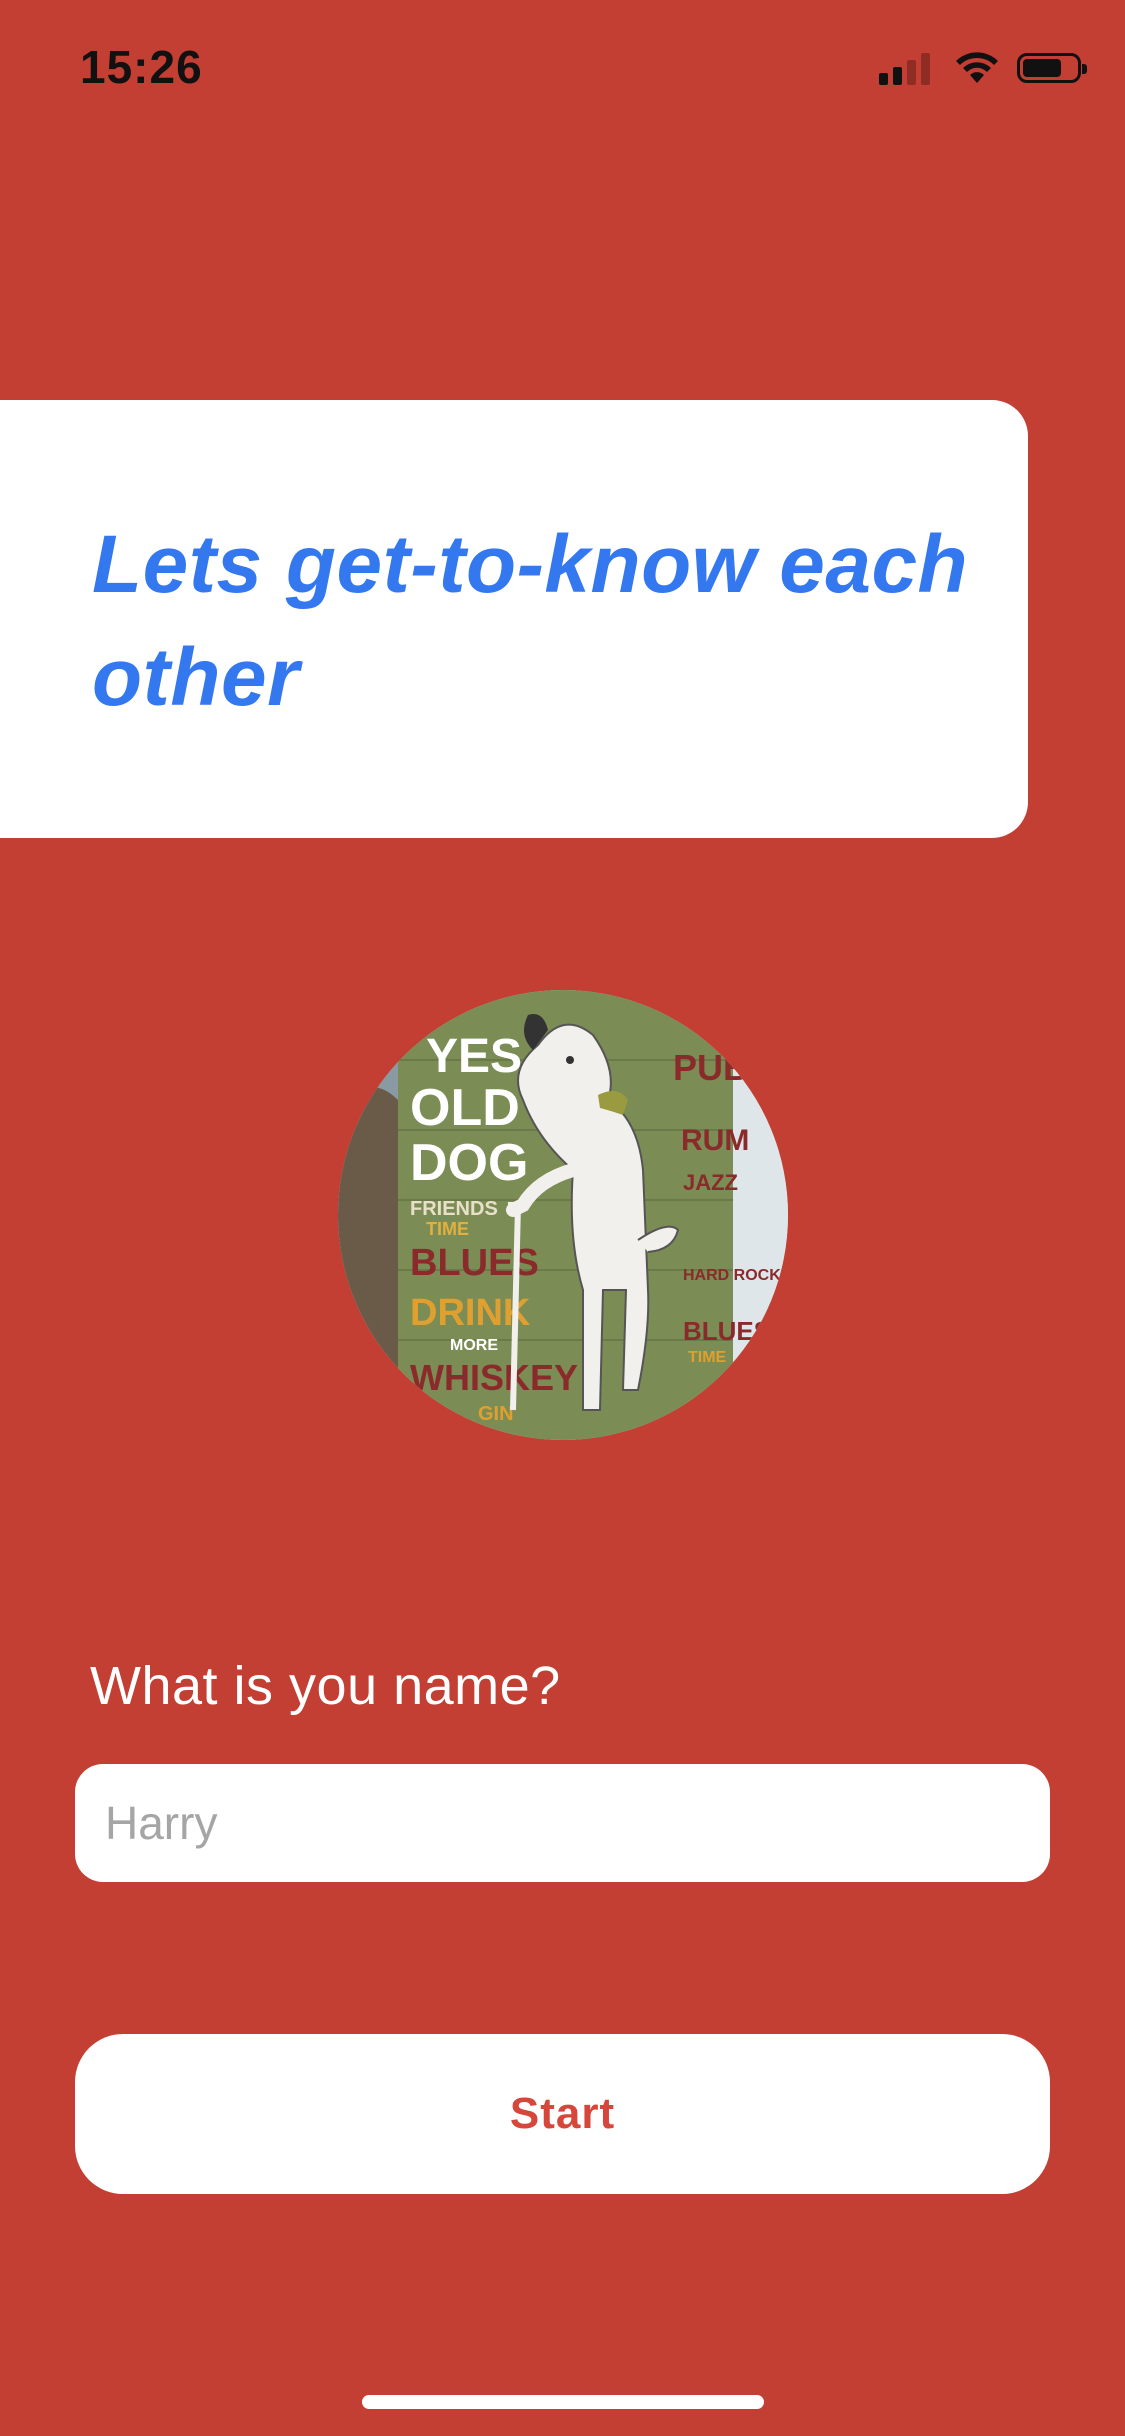 Image resolution: width=1125 pixels, height=2436 pixels. Describe the element at coordinates (707, 1357) in the screenshot. I see `mural-text-time-right: TIME` at that location.